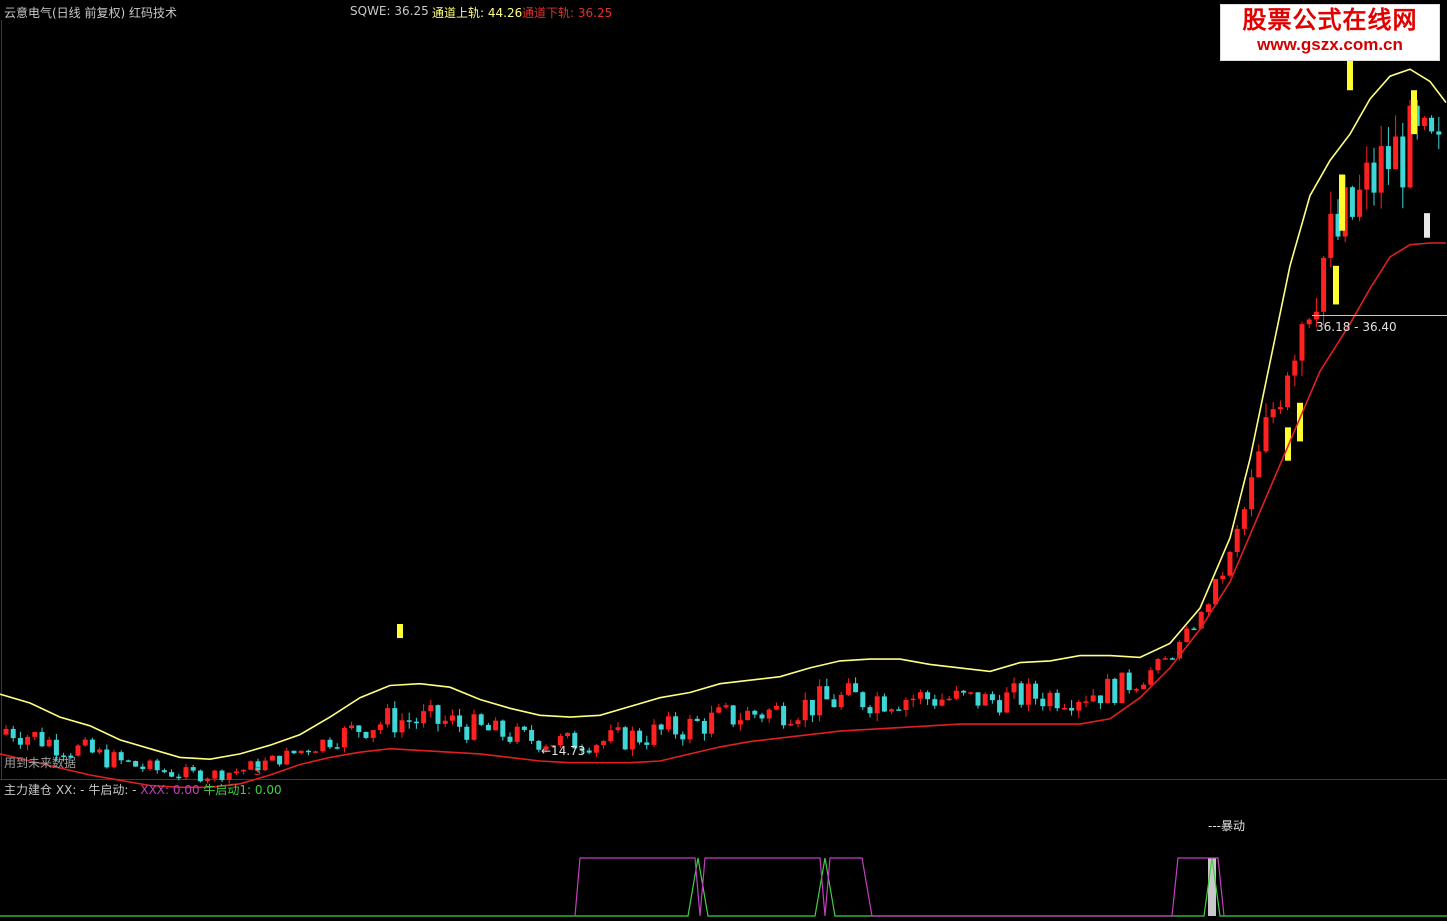  Describe the element at coordinates (40, 763) in the screenshot. I see `future-data-note: 用到未来数据` at that location.